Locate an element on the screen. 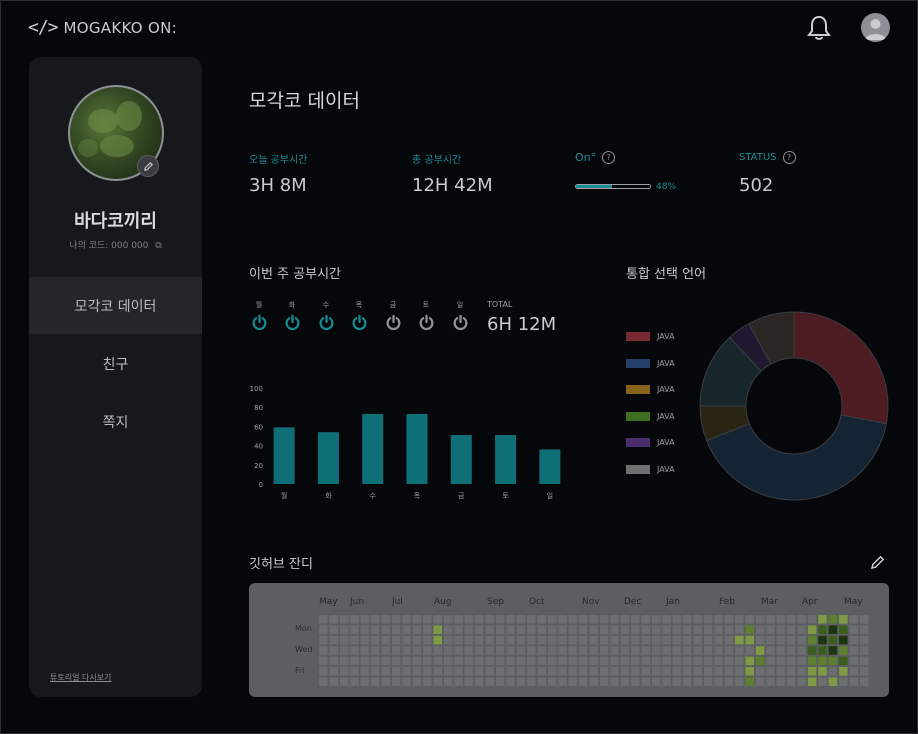 Image resolution: width=918 pixels, height=734 pixels. weekday-toggle: 토 is located at coordinates (426, 315).